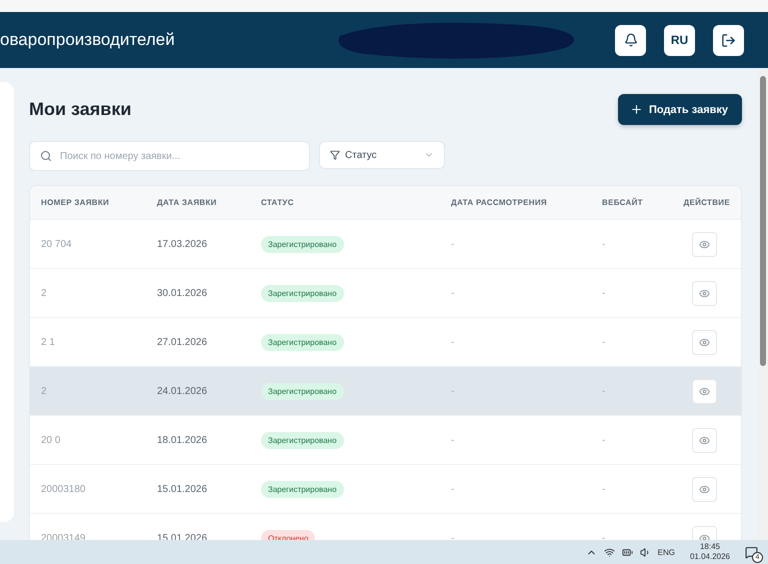 The height and width of the screenshot is (564, 768). I want to click on plus-icon, so click(636, 109).